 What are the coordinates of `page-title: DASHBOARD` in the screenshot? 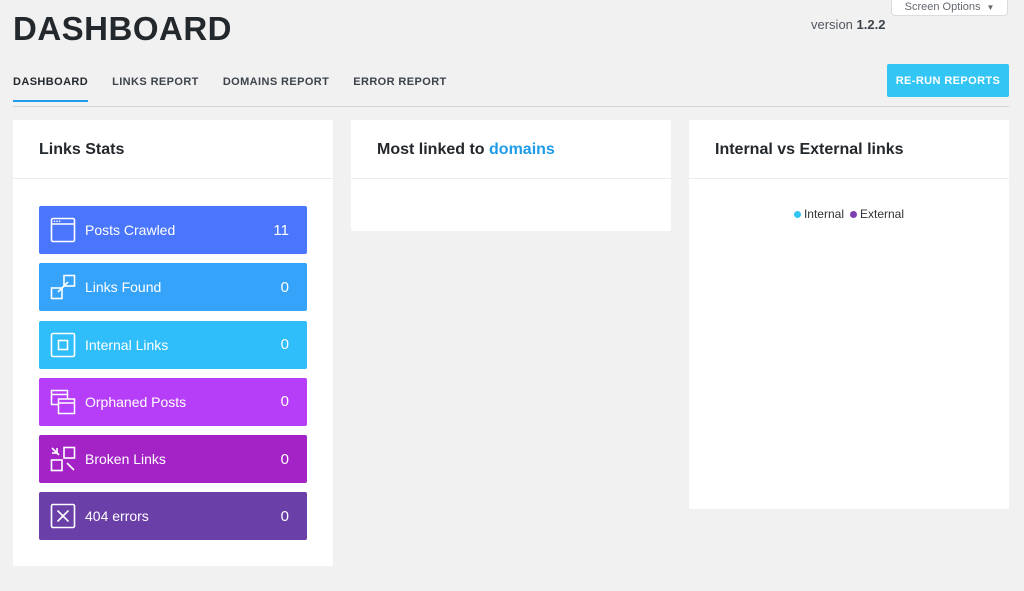 It's located at (122, 28).